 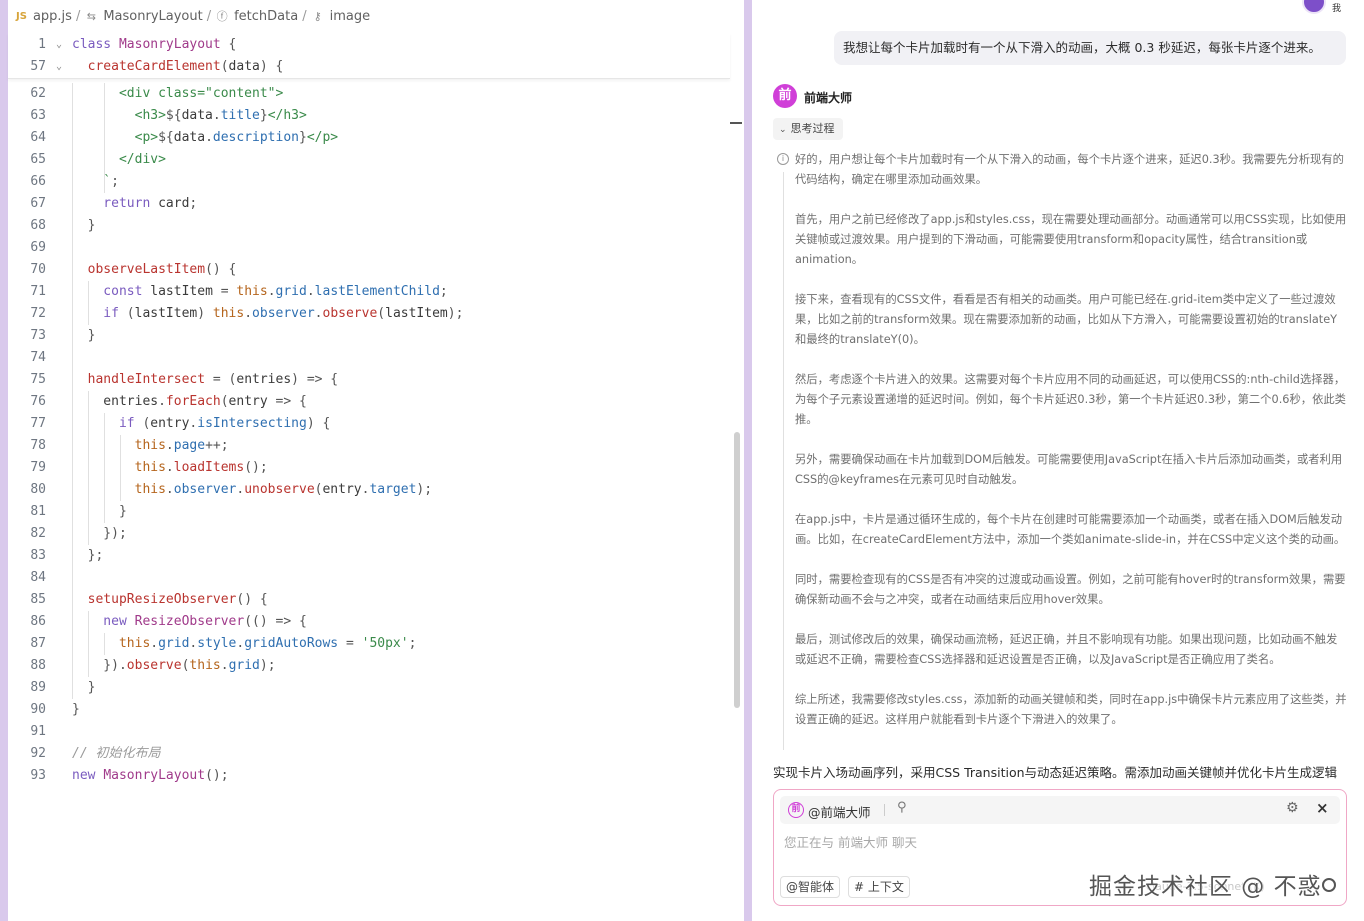 What do you see at coordinates (369, 182) in the screenshot?
I see `code-line: 66 `;` at bounding box center [369, 182].